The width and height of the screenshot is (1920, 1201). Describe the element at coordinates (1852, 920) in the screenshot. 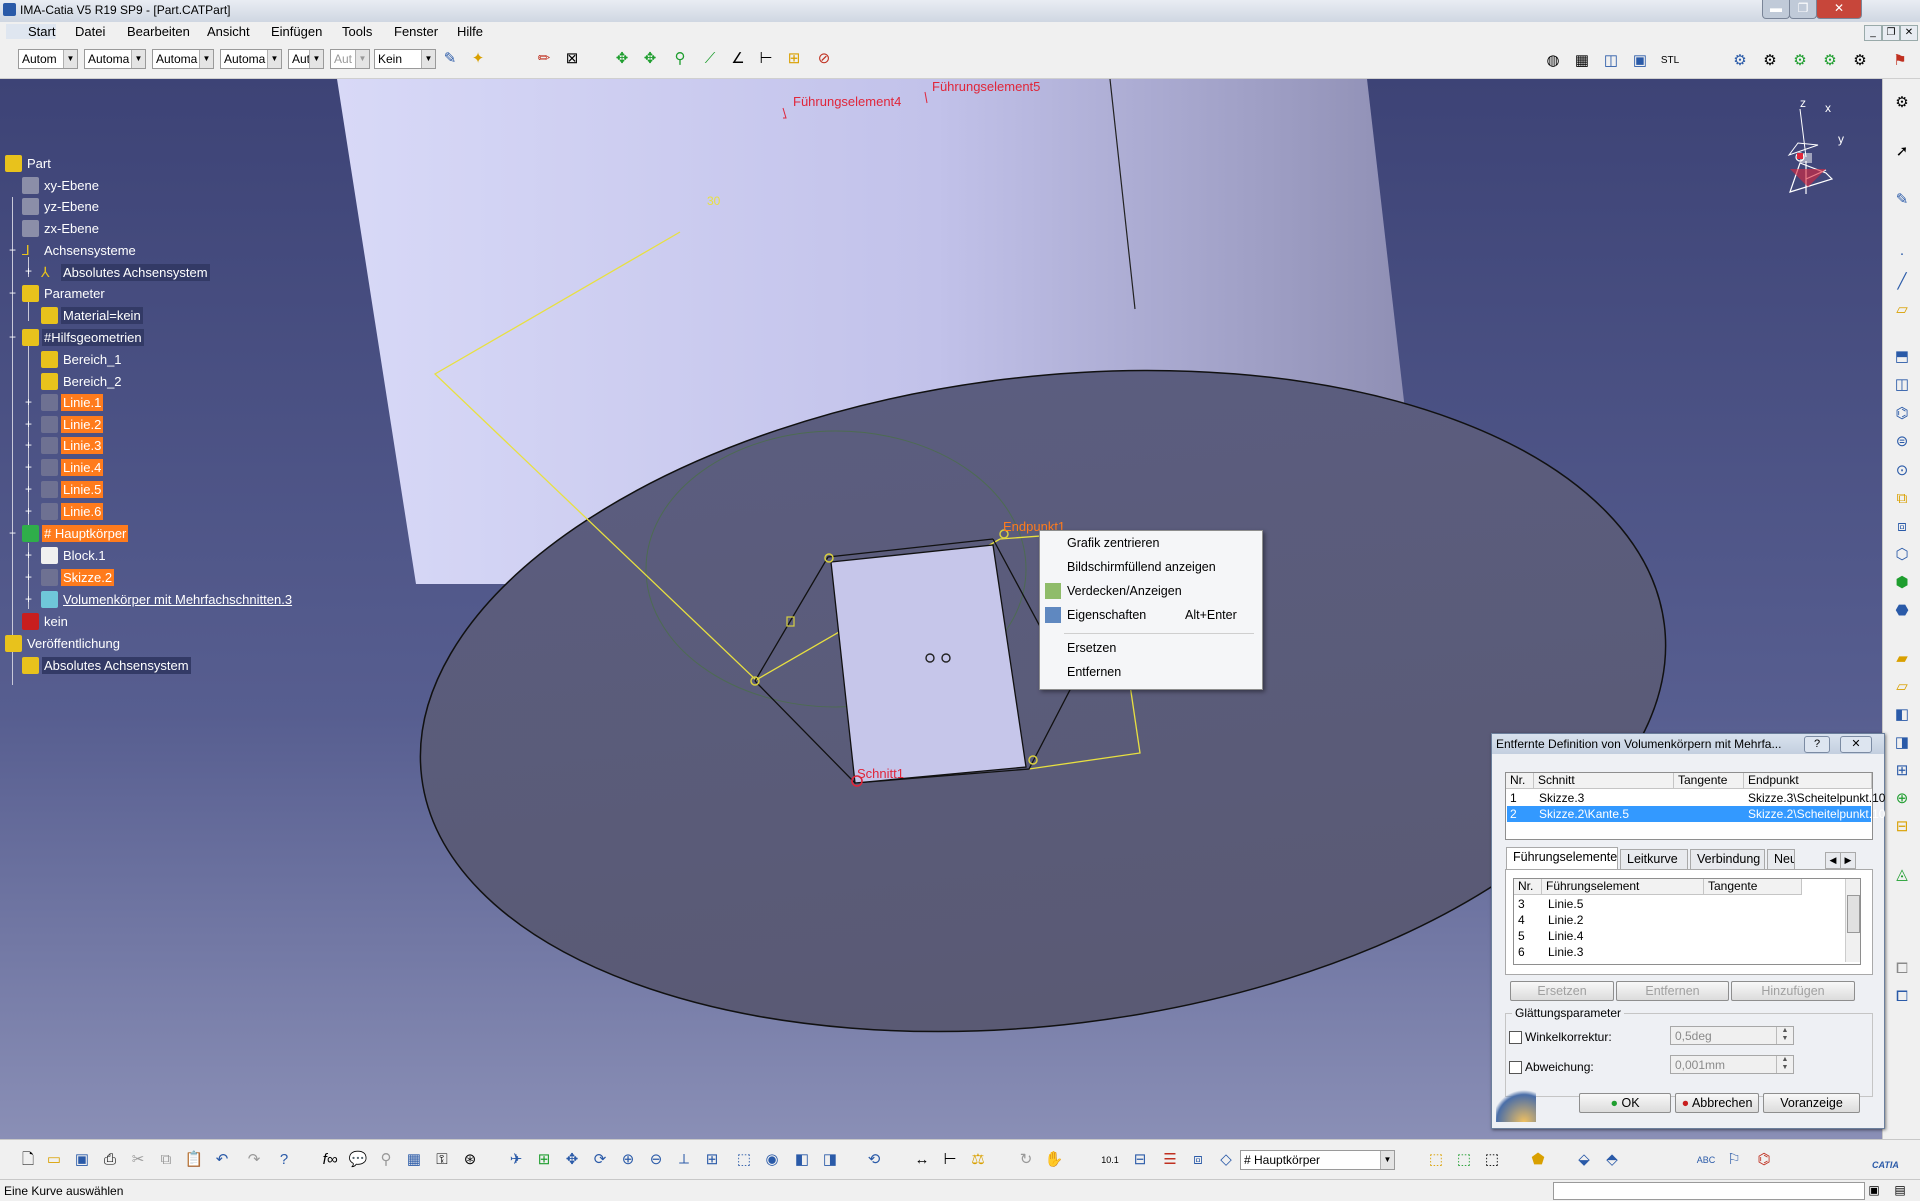

I see `scrollbar` at that location.